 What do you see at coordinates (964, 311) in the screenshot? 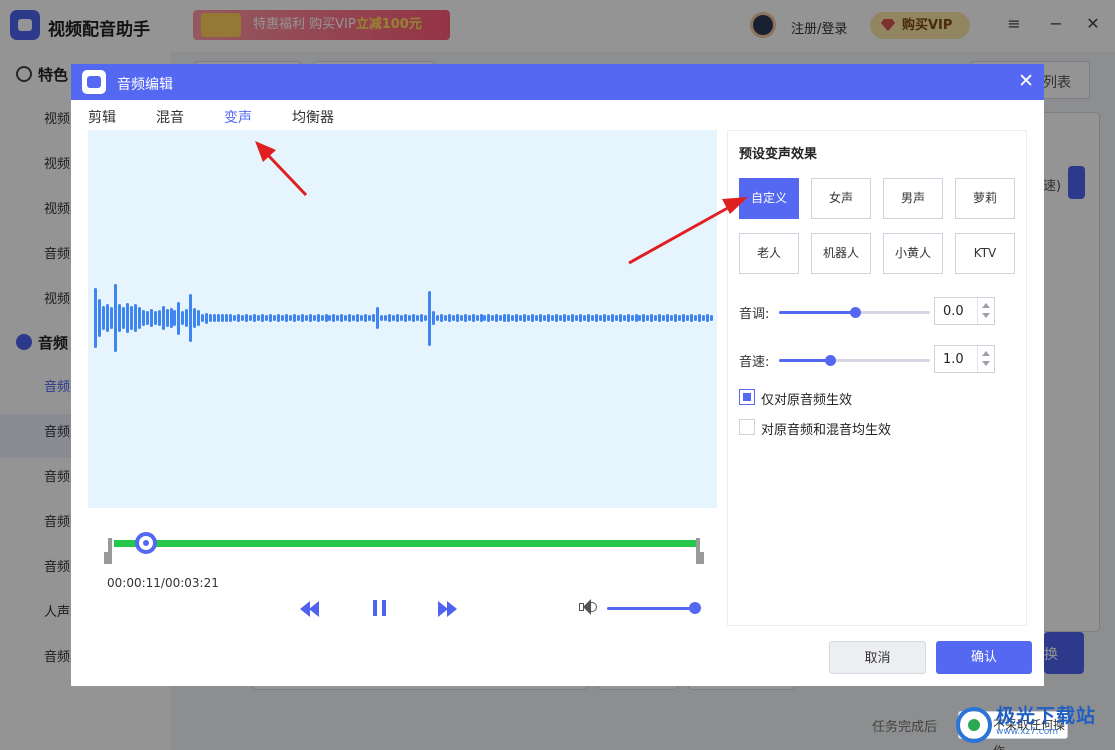
I see `pitch-input: 0.0` at bounding box center [964, 311].